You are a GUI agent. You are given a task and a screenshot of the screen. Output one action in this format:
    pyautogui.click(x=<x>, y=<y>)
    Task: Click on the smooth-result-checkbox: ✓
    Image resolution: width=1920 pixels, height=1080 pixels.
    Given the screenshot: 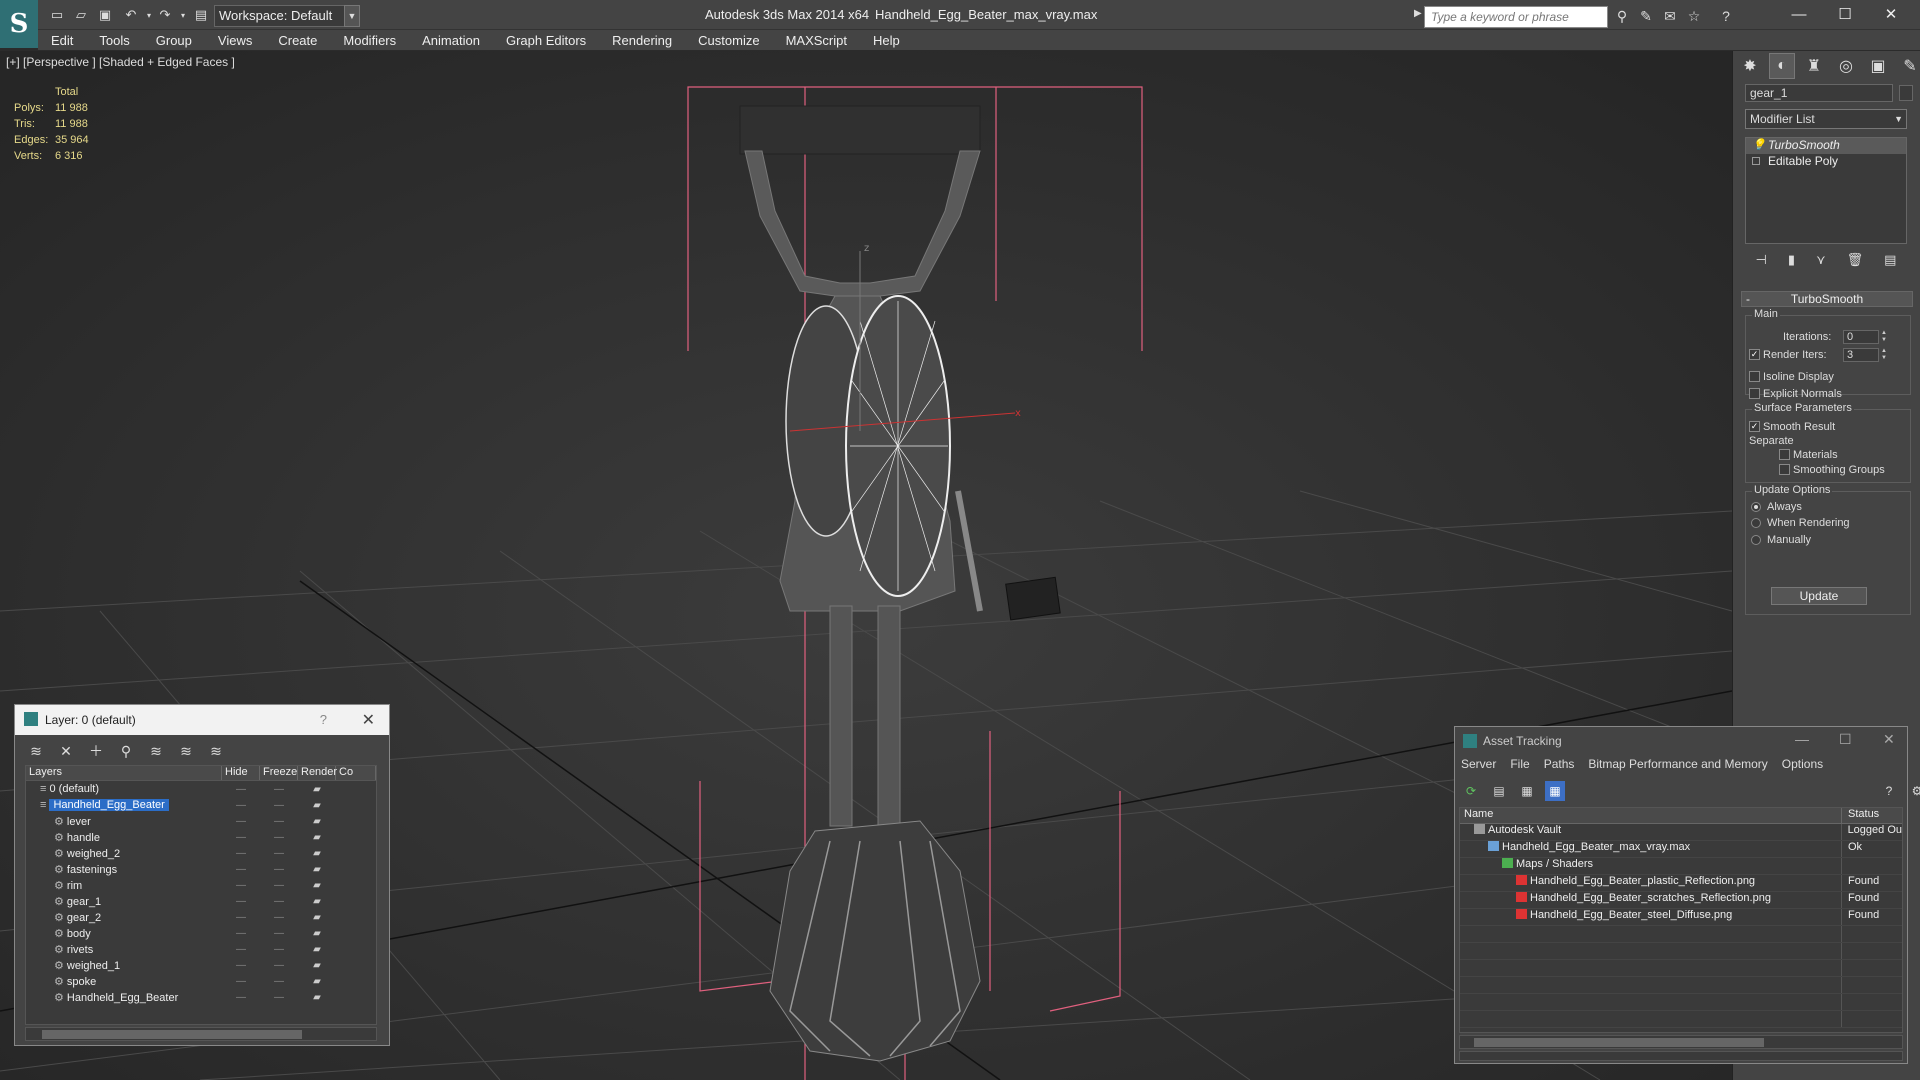 What is the action you would take?
    pyautogui.click(x=1754, y=426)
    